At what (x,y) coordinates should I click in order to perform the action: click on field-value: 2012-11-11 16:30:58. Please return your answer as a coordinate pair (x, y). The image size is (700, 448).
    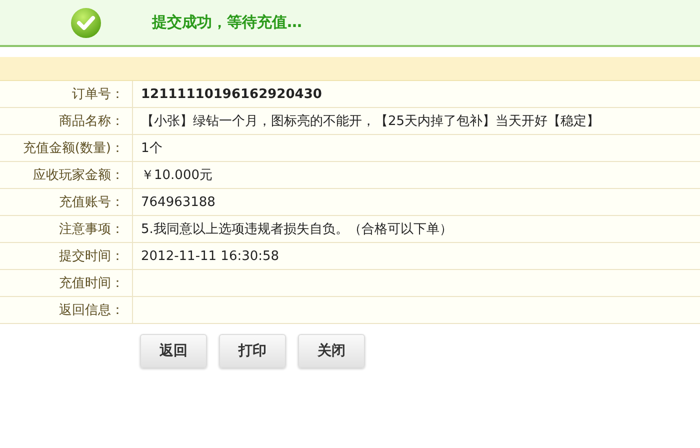
    Looking at the image, I should click on (210, 257).